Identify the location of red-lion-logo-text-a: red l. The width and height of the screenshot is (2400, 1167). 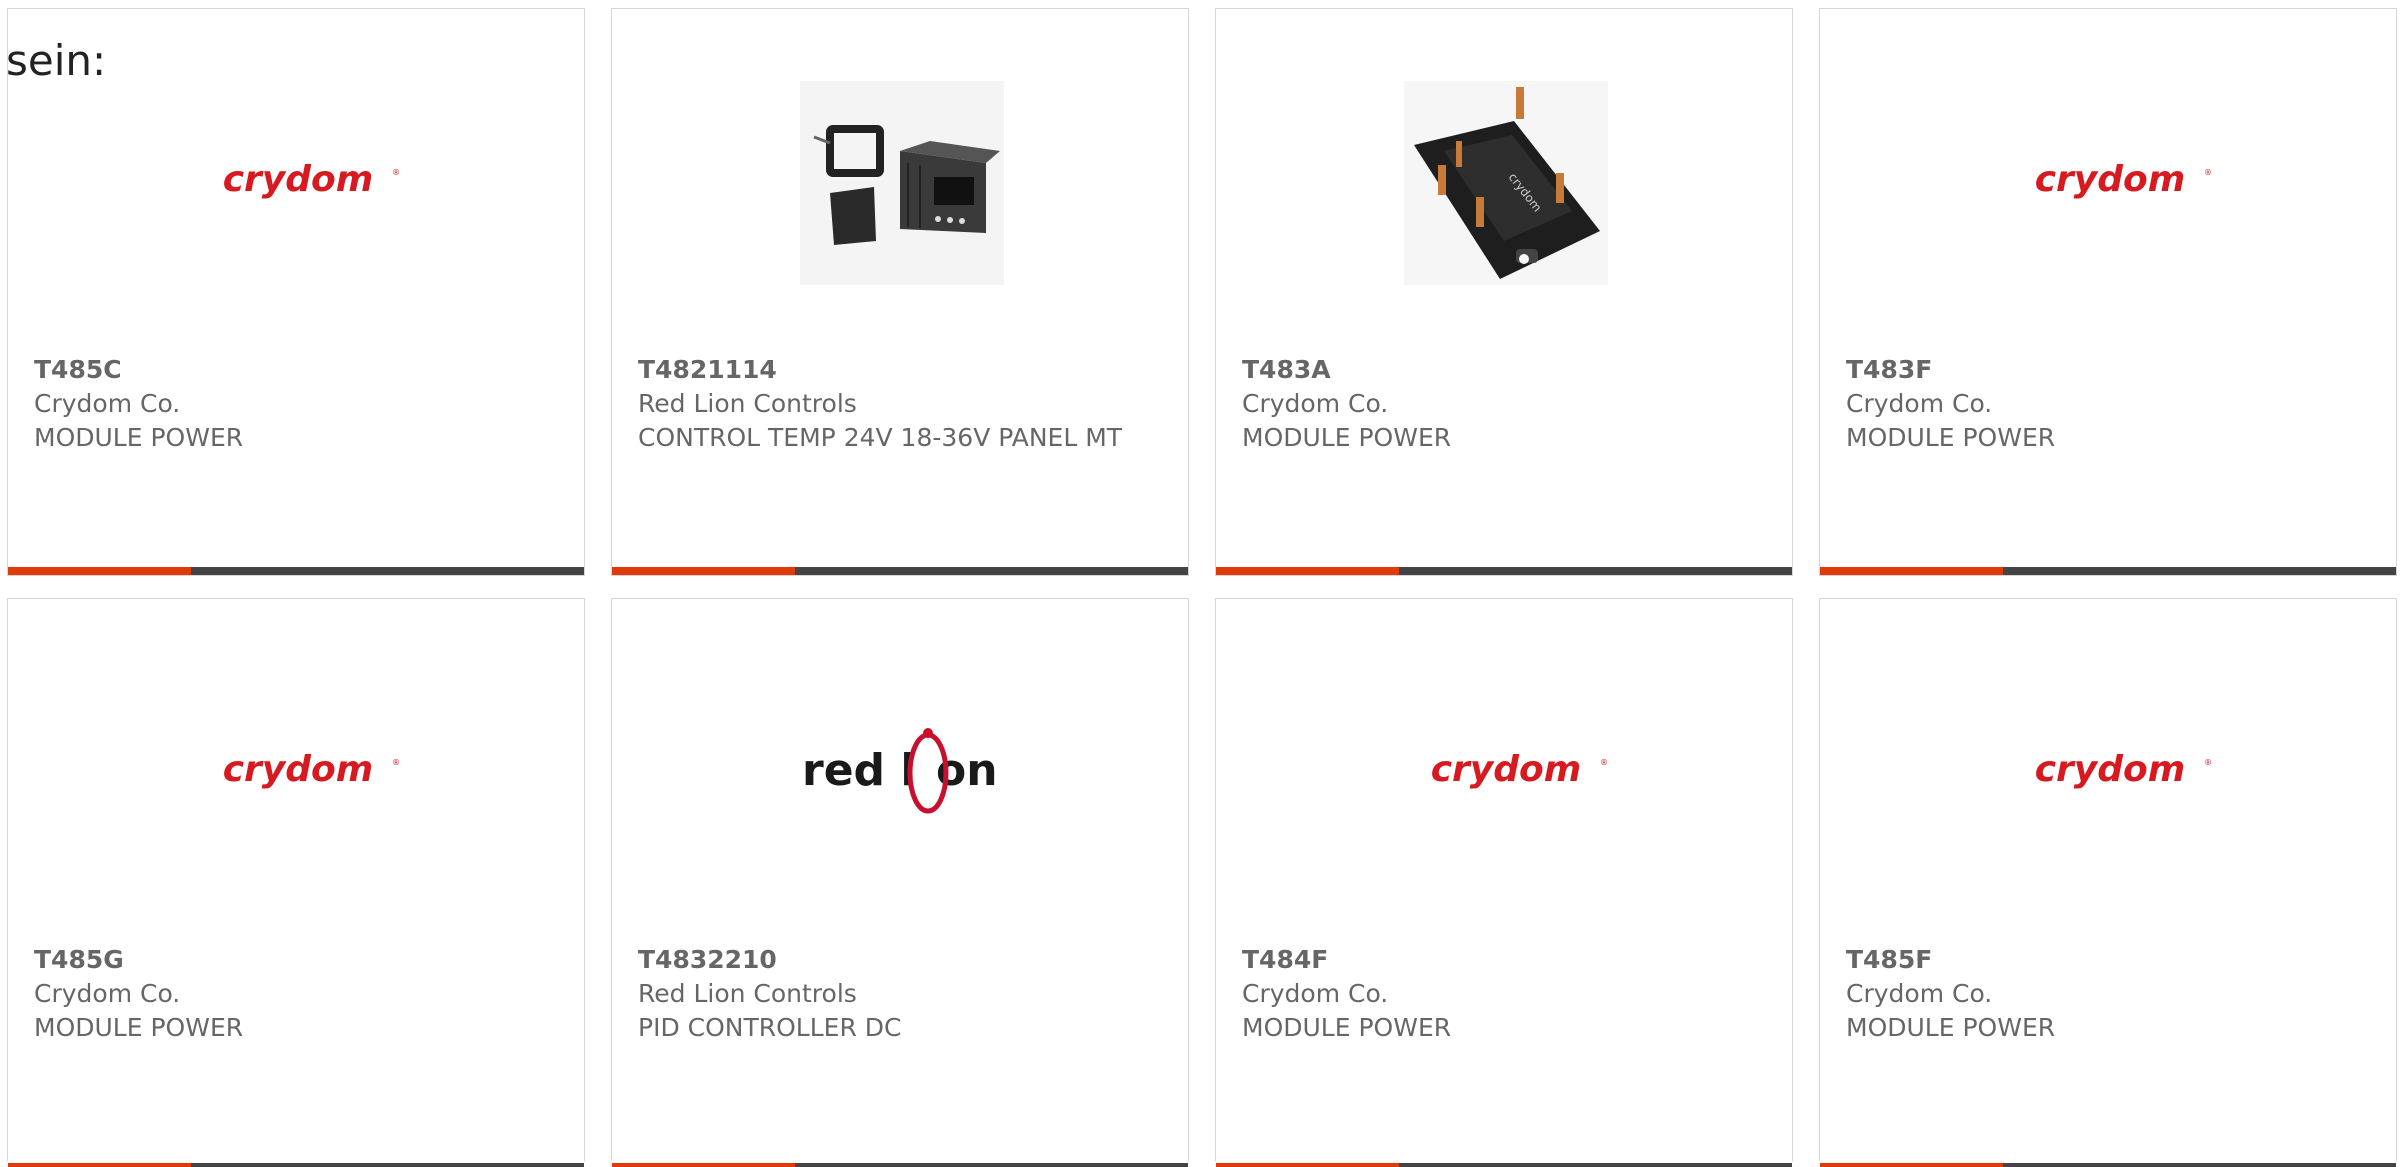
(858, 770).